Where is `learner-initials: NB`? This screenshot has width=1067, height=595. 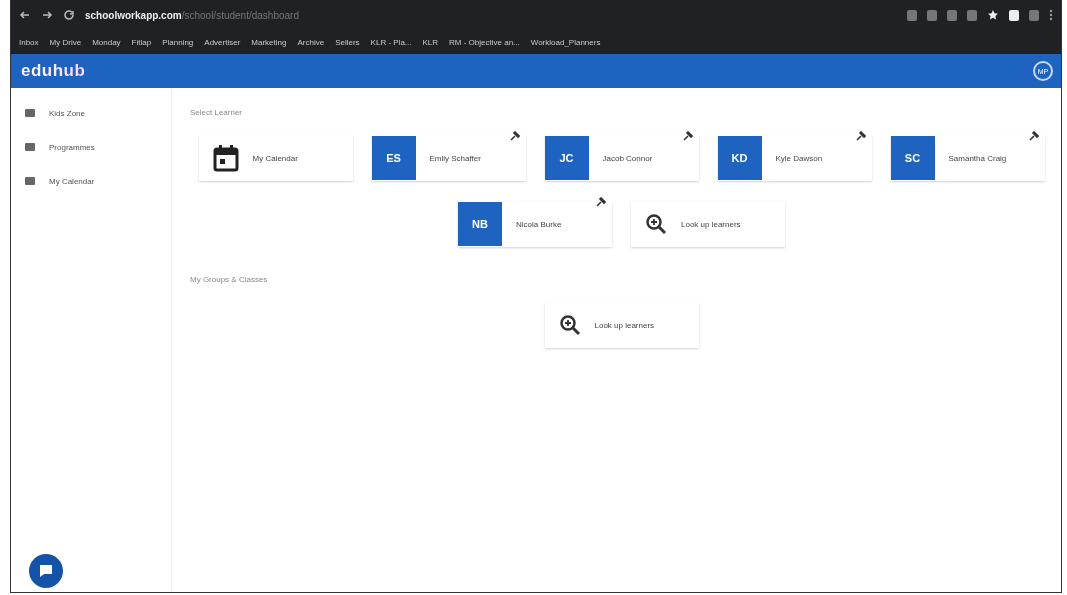
learner-initials: NB is located at coordinates (480, 224).